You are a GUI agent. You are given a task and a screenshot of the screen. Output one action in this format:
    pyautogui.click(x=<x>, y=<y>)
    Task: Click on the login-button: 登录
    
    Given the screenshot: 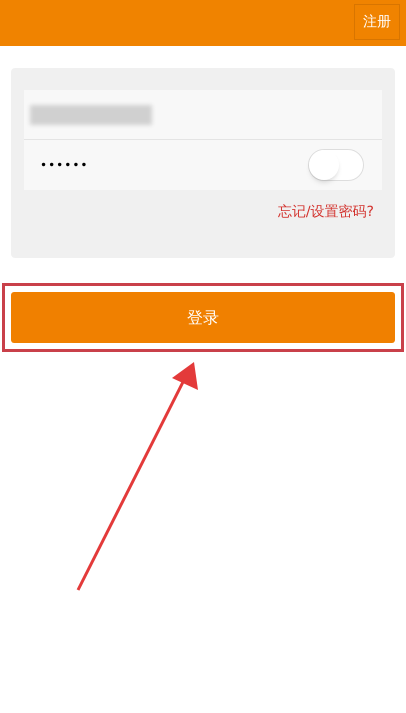 What is the action you would take?
    pyautogui.click(x=203, y=317)
    